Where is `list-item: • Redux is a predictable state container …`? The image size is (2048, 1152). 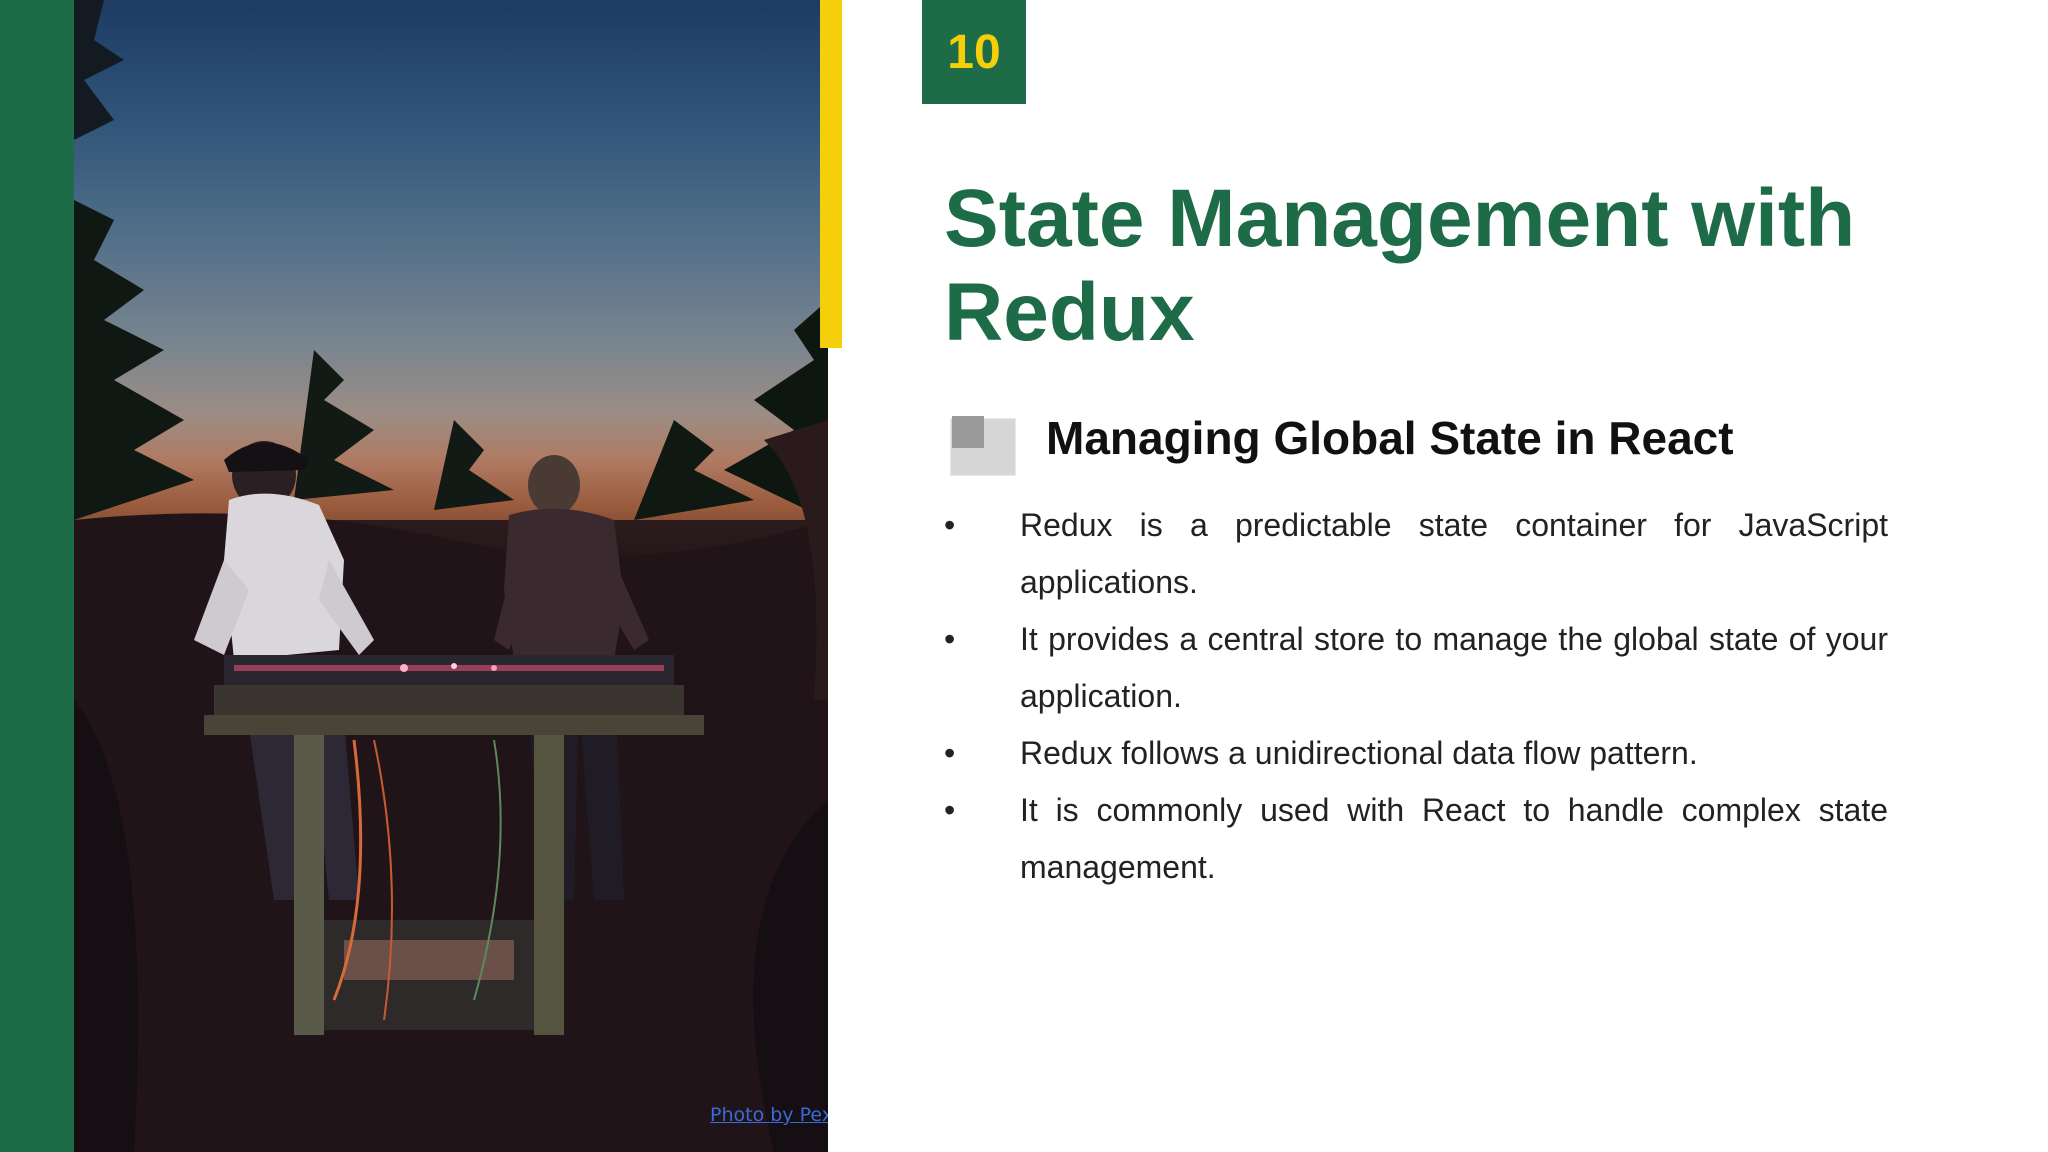 list-item: • Redux is a predictable state container … is located at coordinates (1416, 554).